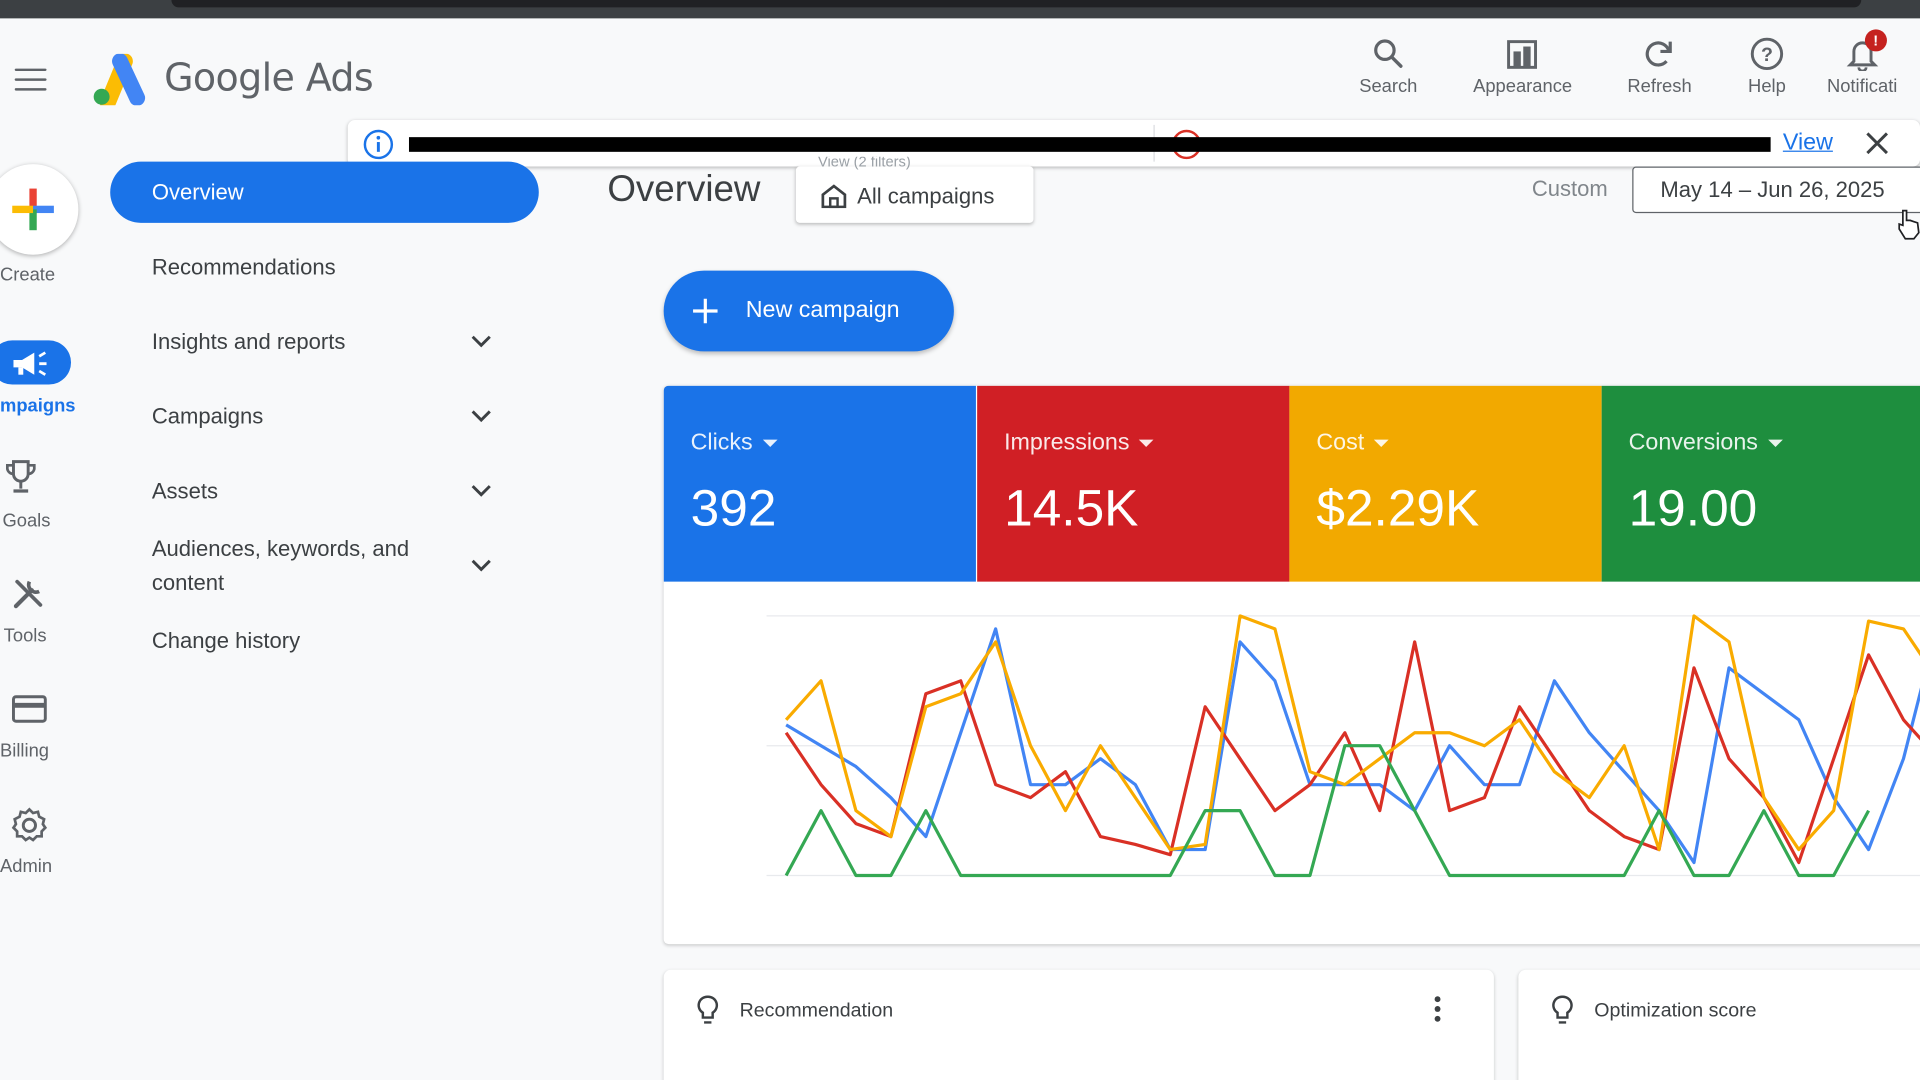  I want to click on redacted-banner-text, so click(1089, 144).